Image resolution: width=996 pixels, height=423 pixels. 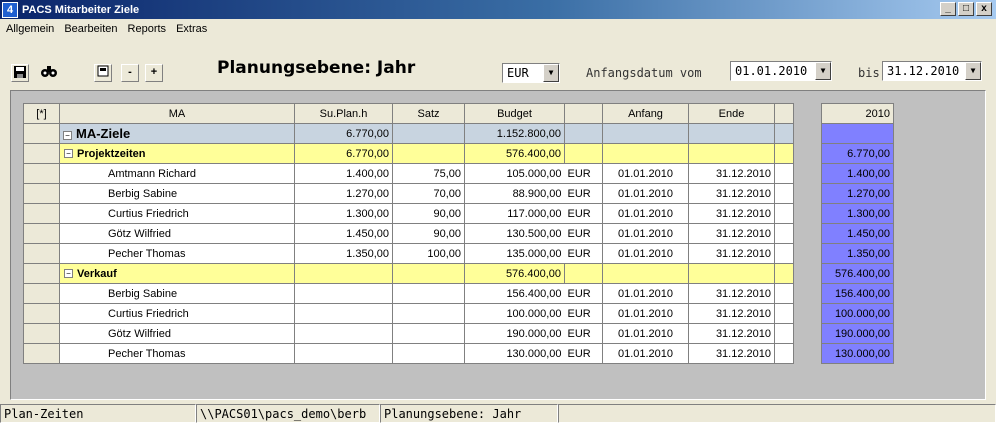 I want to click on plan-h-cell: 1.300,00, so click(x=343, y=213).